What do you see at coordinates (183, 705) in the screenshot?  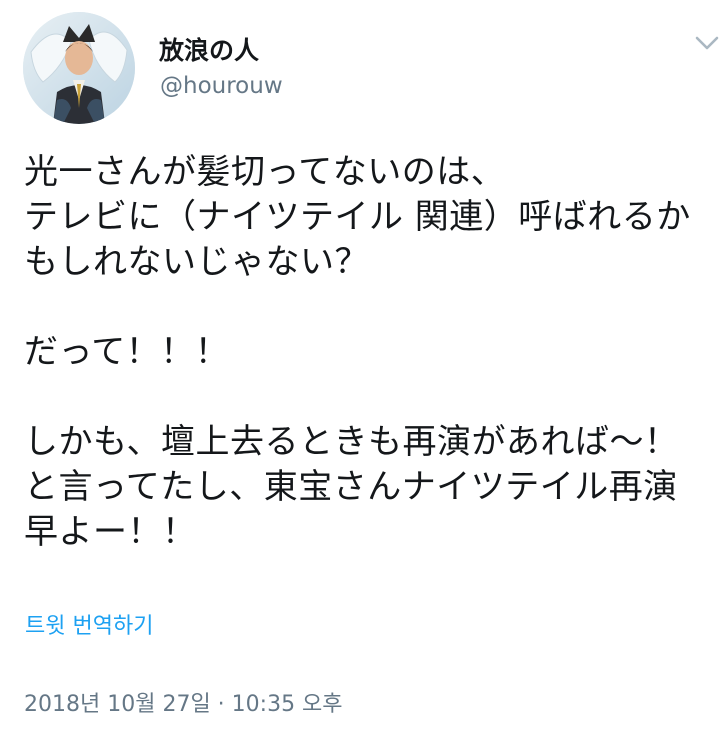 I see `tweet-timestamp: 2018년 10월 27일 · 10:35 오후` at bounding box center [183, 705].